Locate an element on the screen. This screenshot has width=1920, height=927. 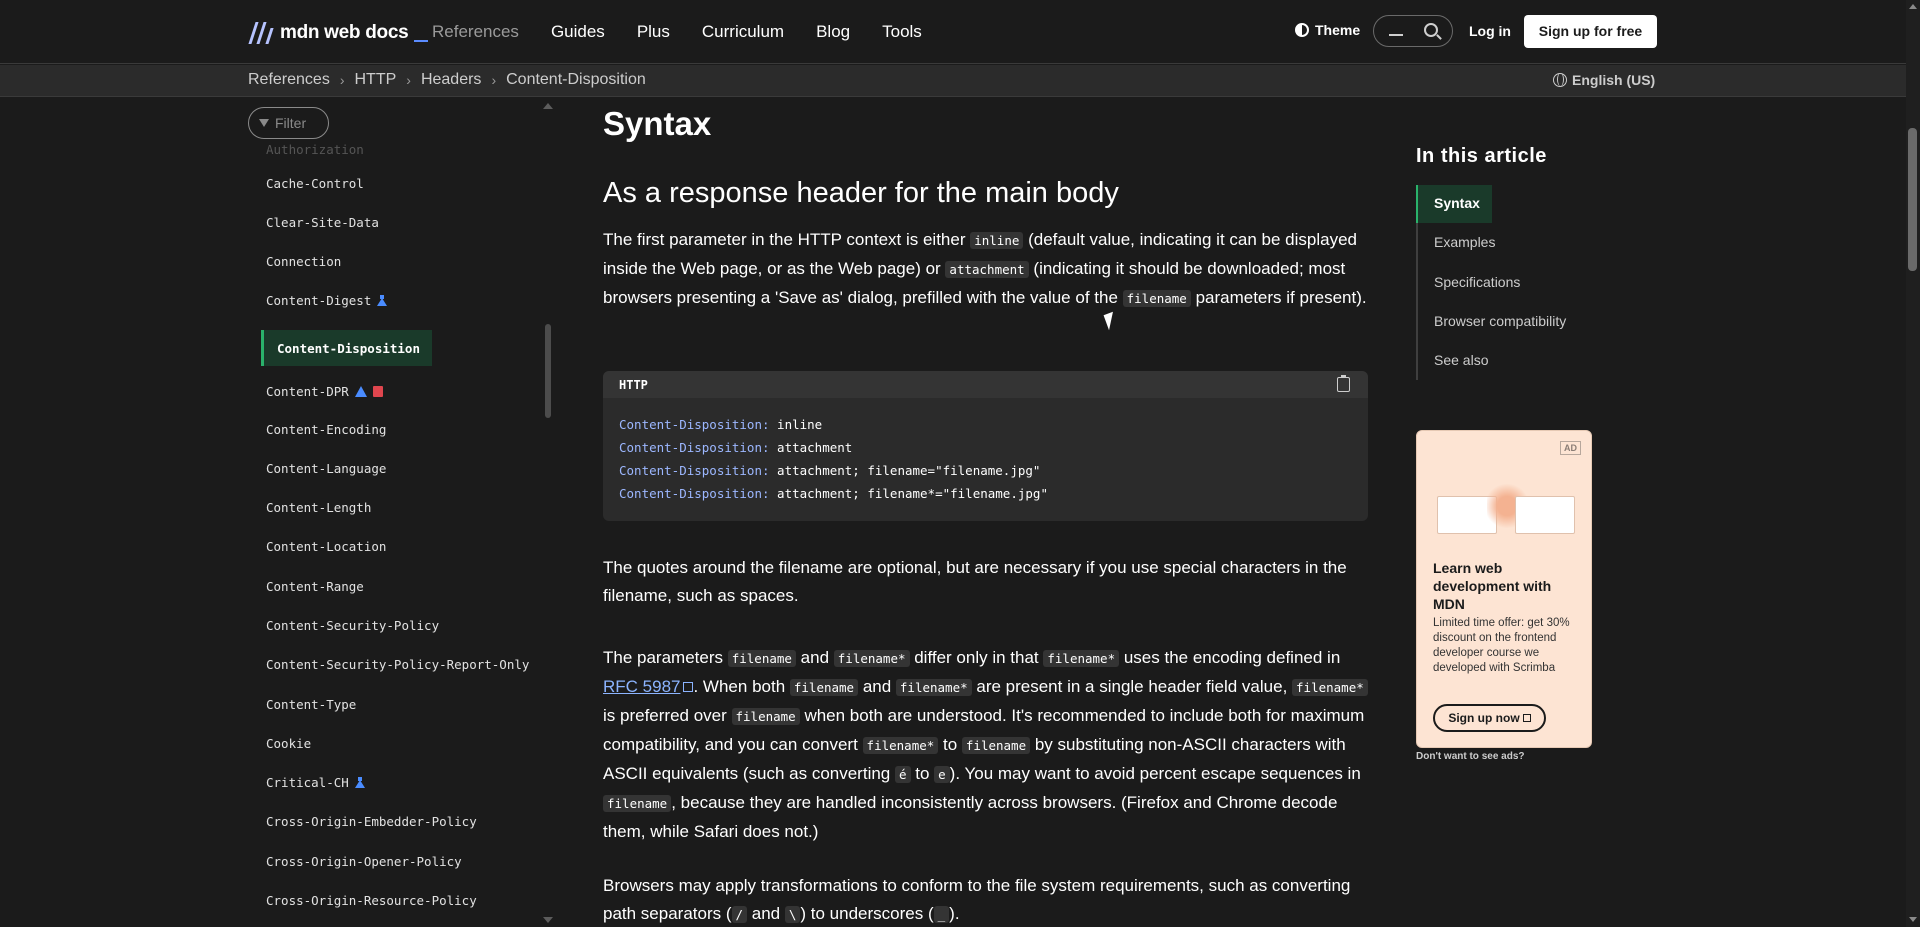
search-icon is located at coordinates (1431, 30).